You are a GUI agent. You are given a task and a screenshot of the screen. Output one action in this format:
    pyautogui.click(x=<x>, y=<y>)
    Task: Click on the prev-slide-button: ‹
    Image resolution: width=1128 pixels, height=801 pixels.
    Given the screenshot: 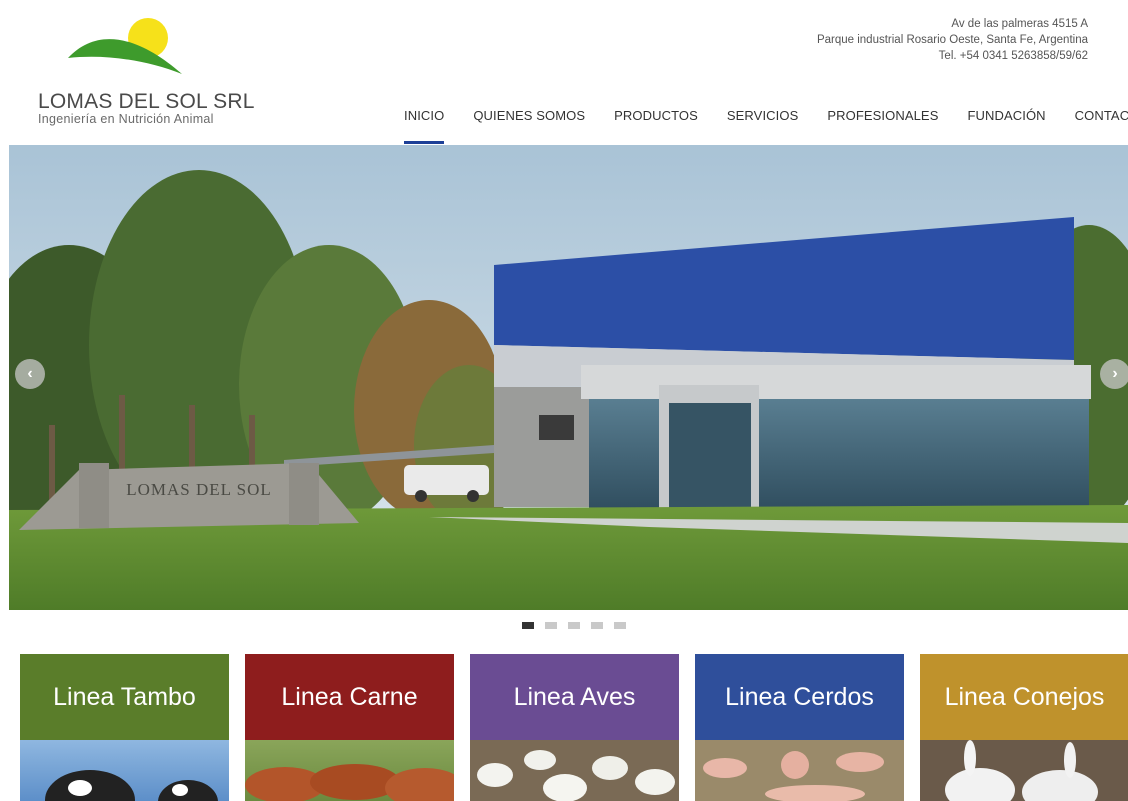 What is the action you would take?
    pyautogui.click(x=30, y=374)
    